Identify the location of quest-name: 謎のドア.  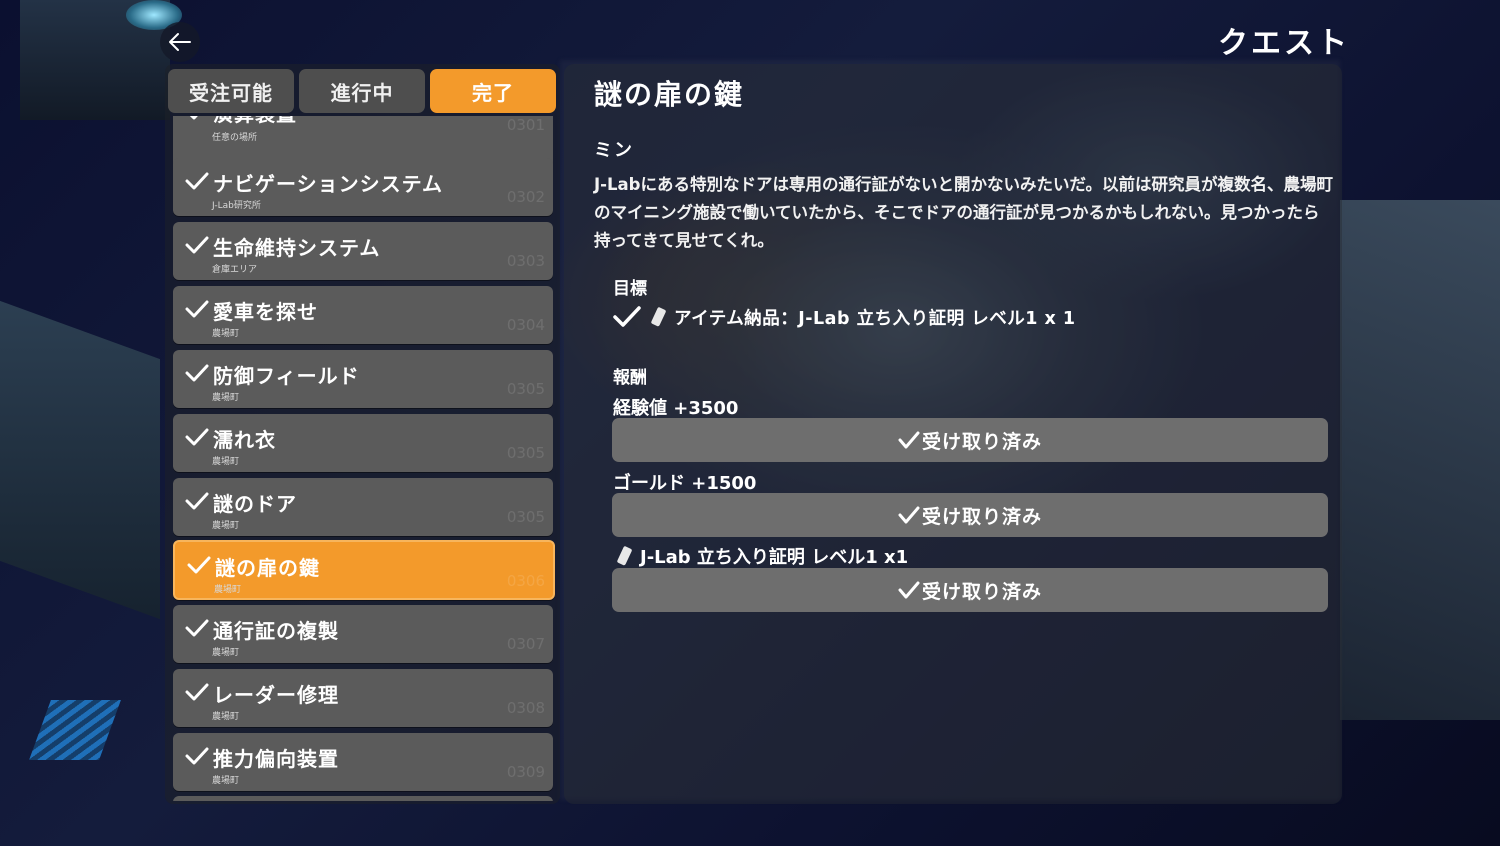
(255, 504).